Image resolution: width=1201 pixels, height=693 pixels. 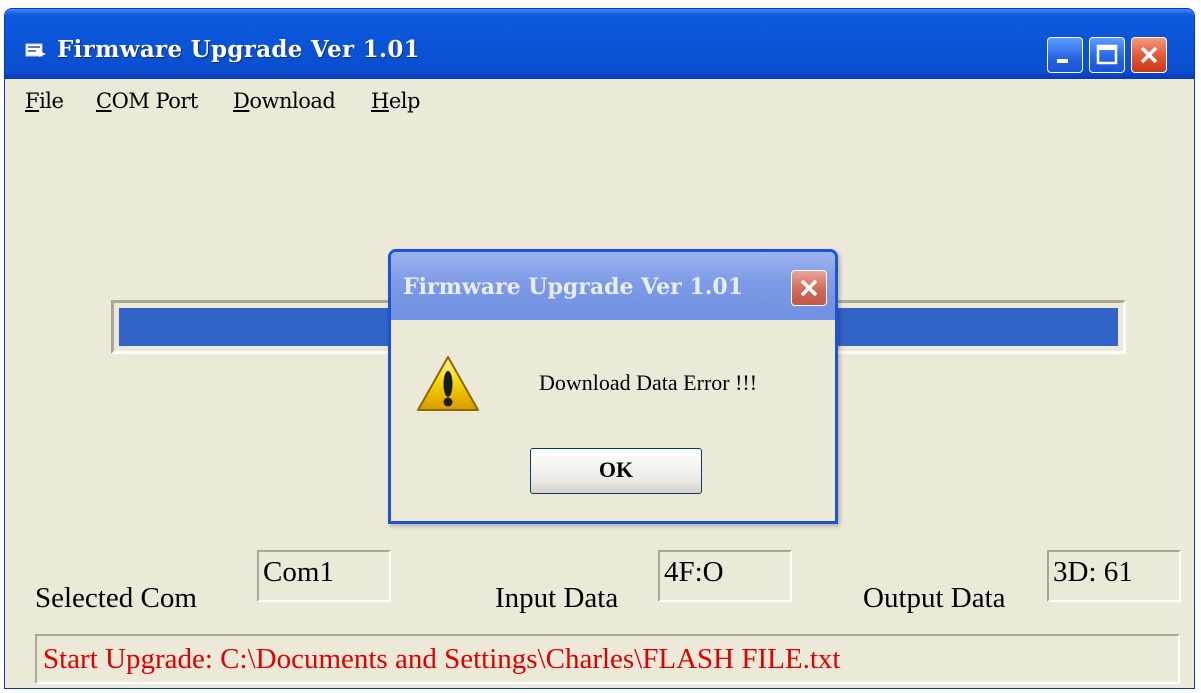 I want to click on menu-download: Download, so click(x=284, y=101).